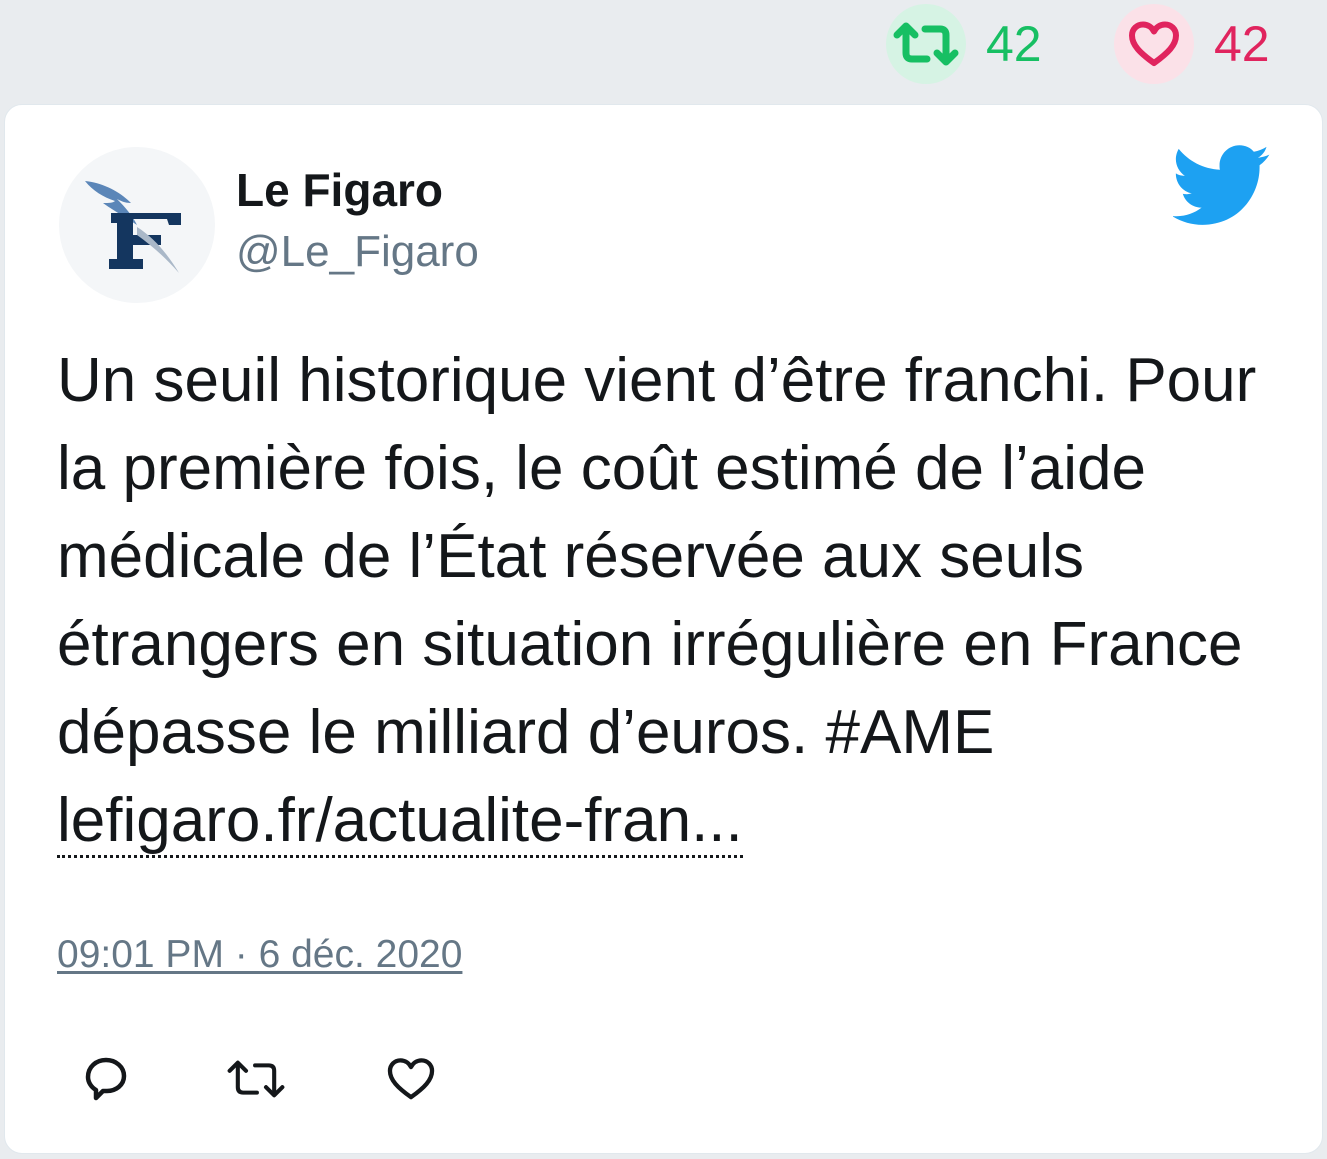 Image resolution: width=1327 pixels, height=1159 pixels. Describe the element at coordinates (339, 190) in the screenshot. I see `author-name: Le Figaro` at that location.